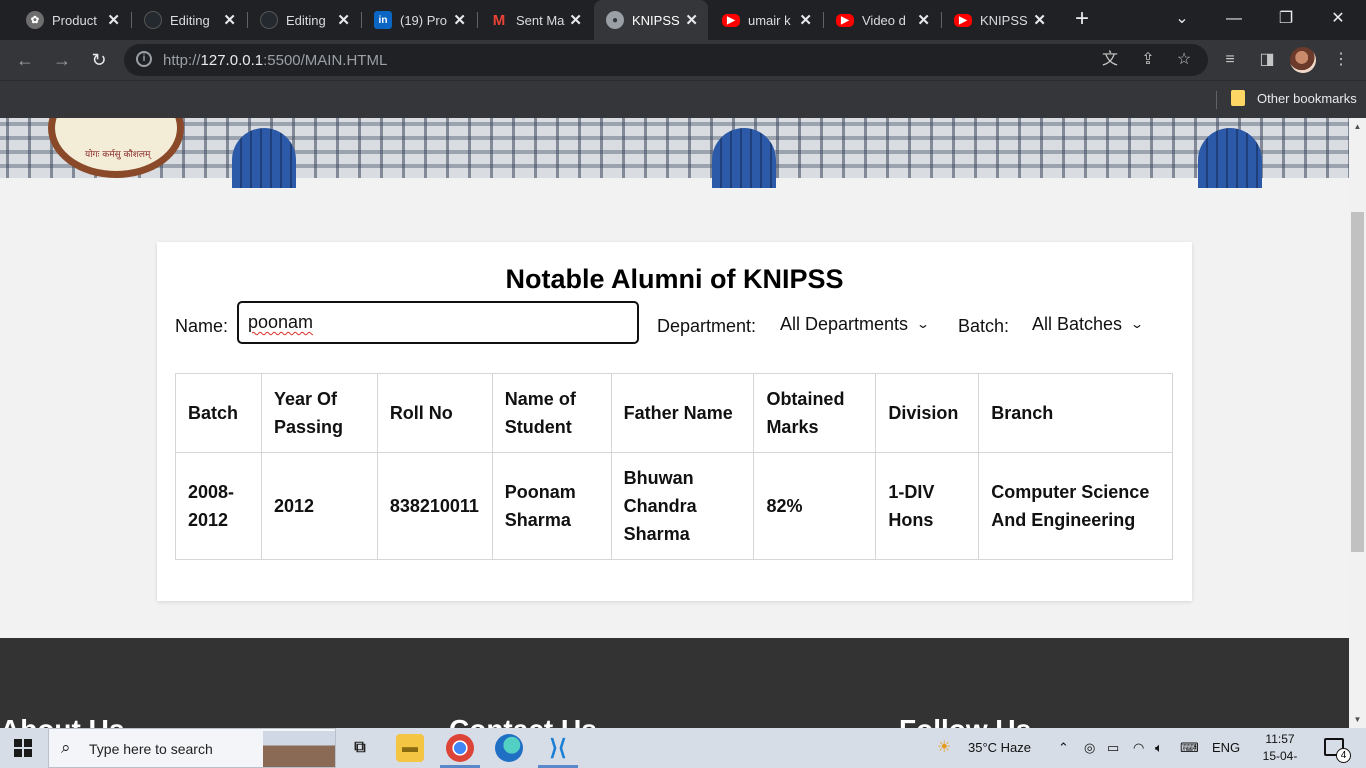 The image size is (1366, 768). What do you see at coordinates (1137, 324) in the screenshot?
I see `chevron-down-icon: ⌄` at bounding box center [1137, 324].